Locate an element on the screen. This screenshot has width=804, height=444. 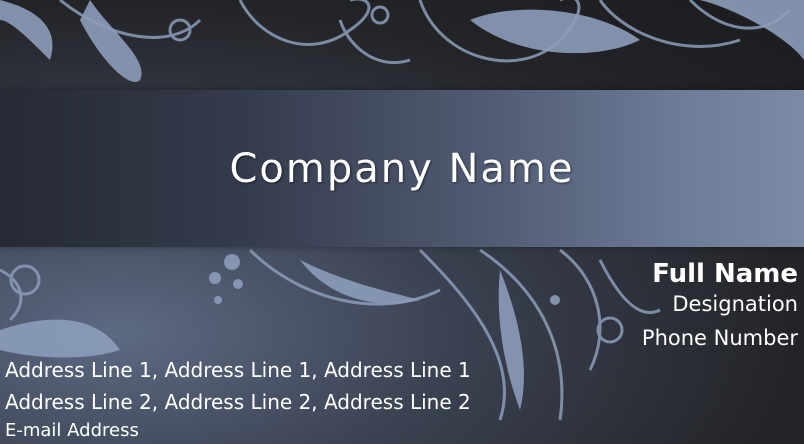
full-name: Full Name is located at coordinates (725, 274).